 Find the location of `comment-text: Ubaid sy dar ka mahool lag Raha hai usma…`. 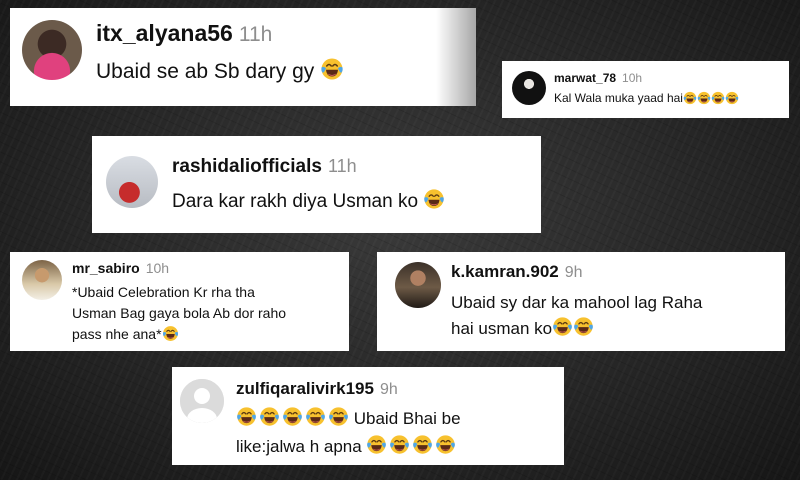

comment-text: Ubaid sy dar ka mahool lag Raha hai usma… is located at coordinates (576, 316).